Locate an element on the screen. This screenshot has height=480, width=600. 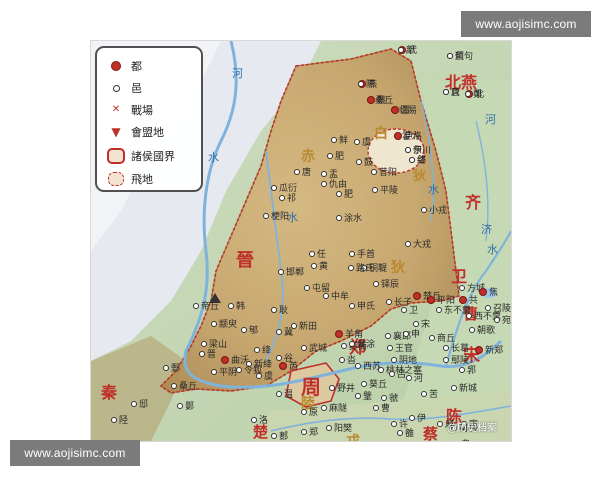
place-label: 阳樊 is located at coordinates (339, 427).